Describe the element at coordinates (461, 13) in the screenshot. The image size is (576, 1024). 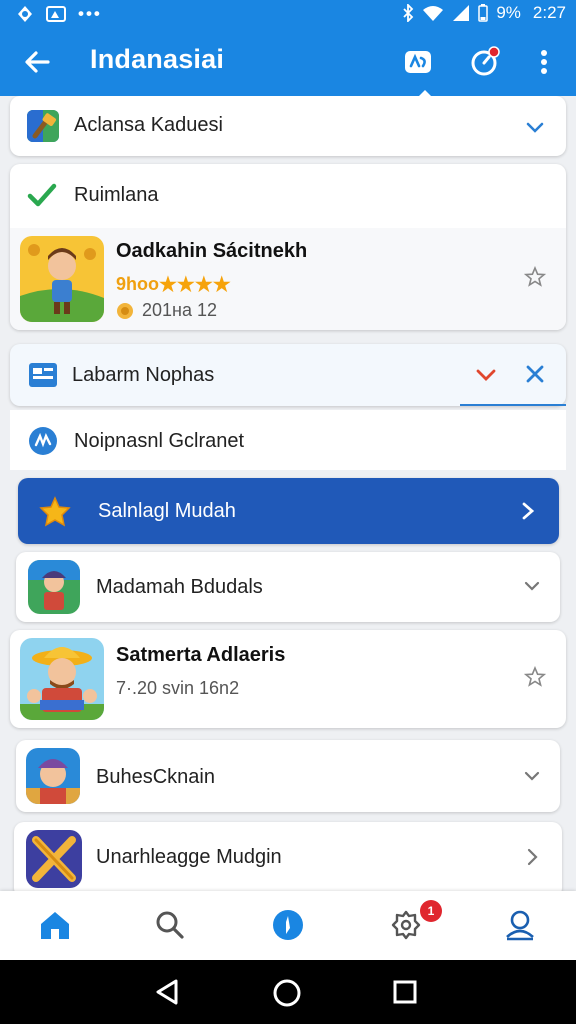
I see `signal-icon` at that location.